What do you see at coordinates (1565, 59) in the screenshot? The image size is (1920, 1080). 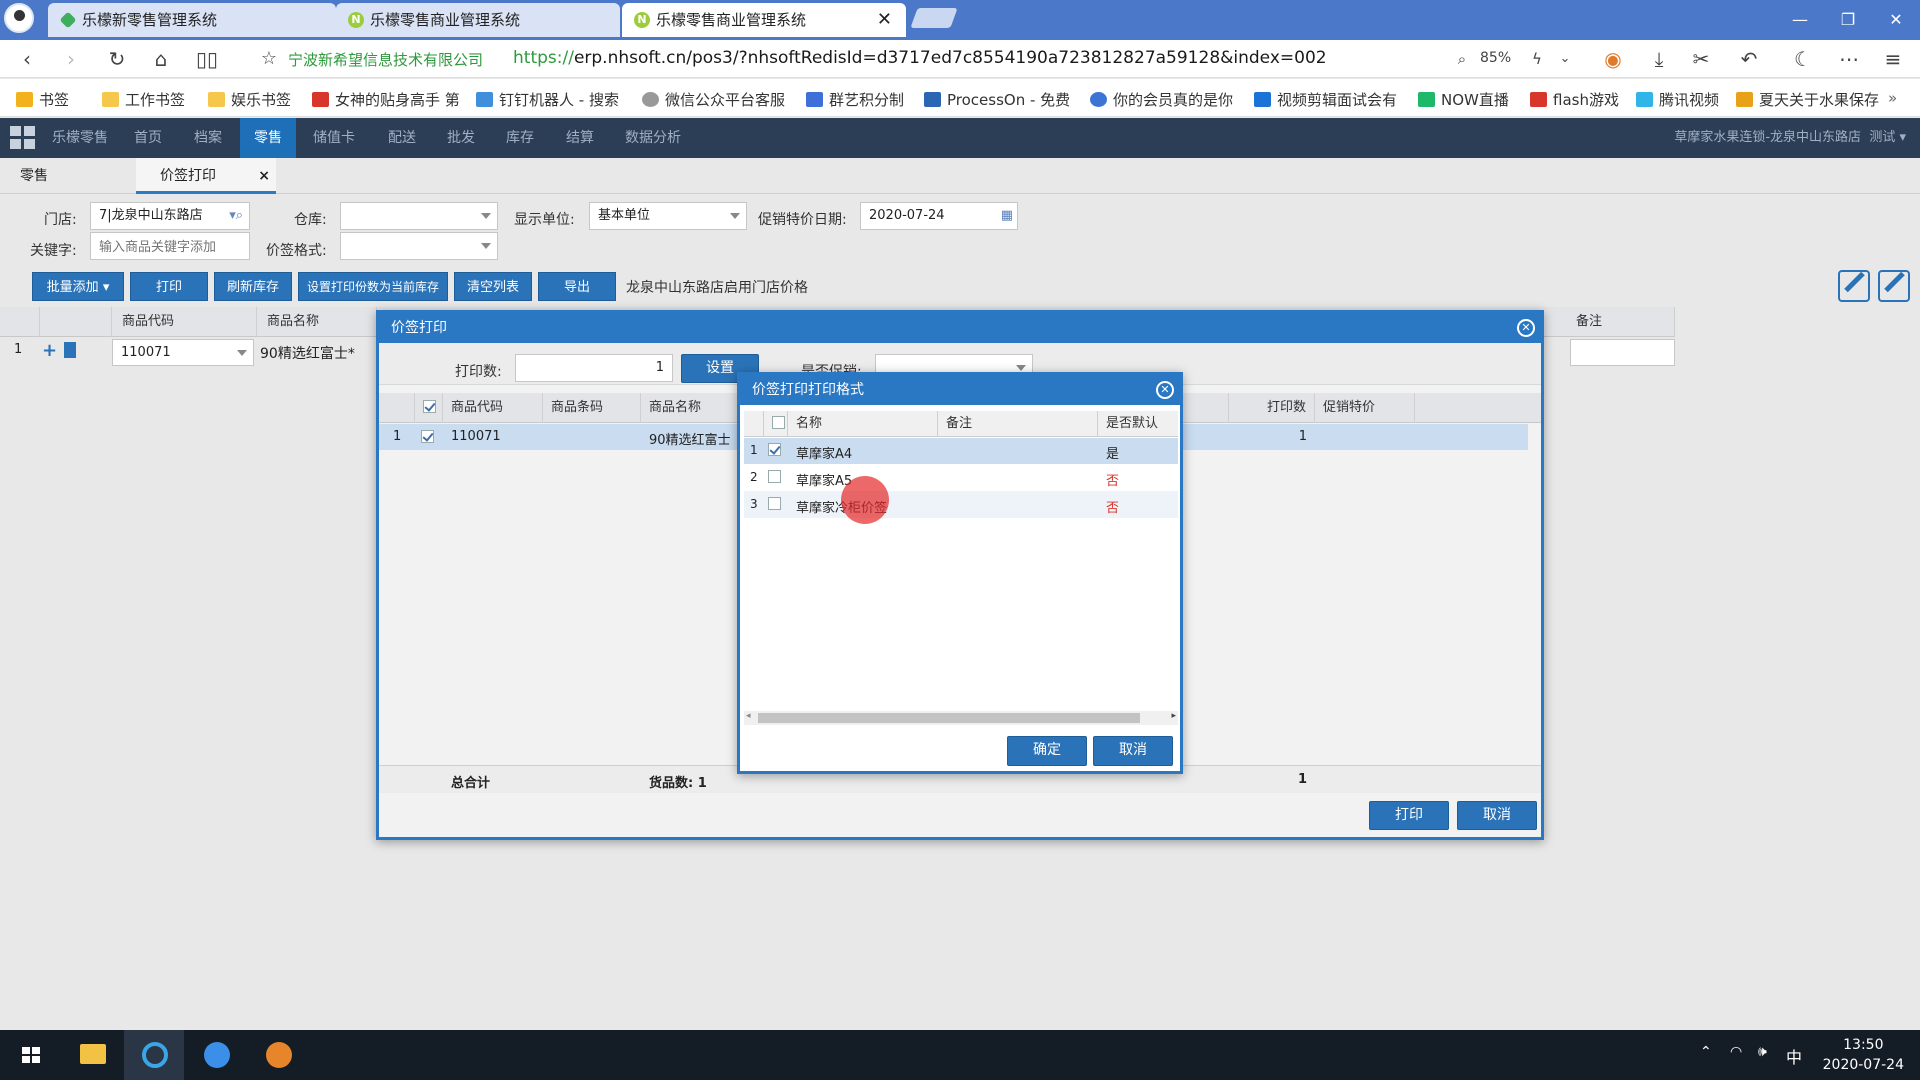 I see `chevron-down-icon: ⌄` at bounding box center [1565, 59].